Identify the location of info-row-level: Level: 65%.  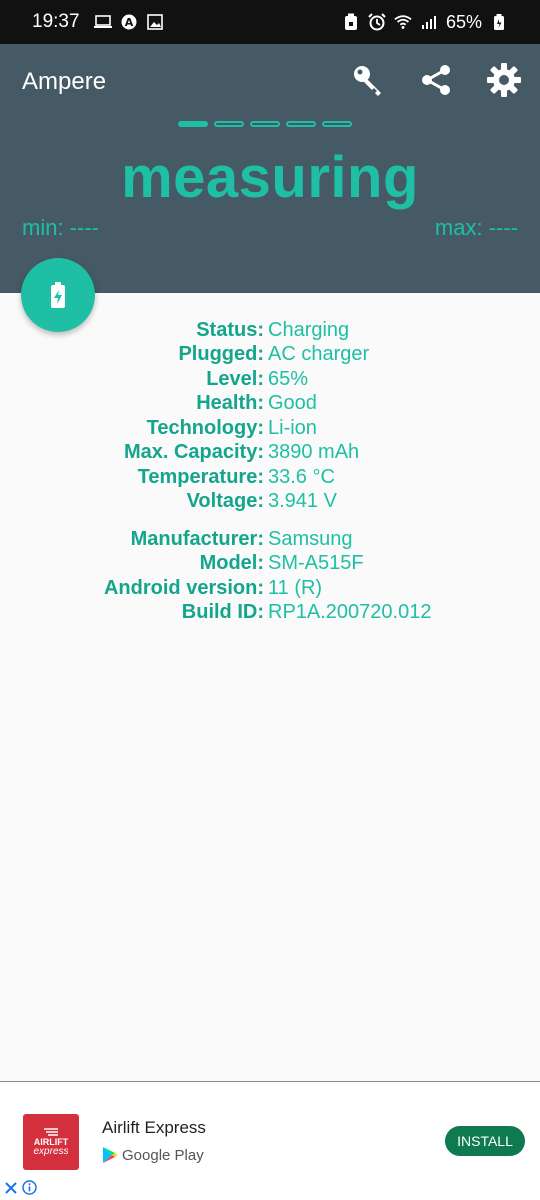
(270, 379).